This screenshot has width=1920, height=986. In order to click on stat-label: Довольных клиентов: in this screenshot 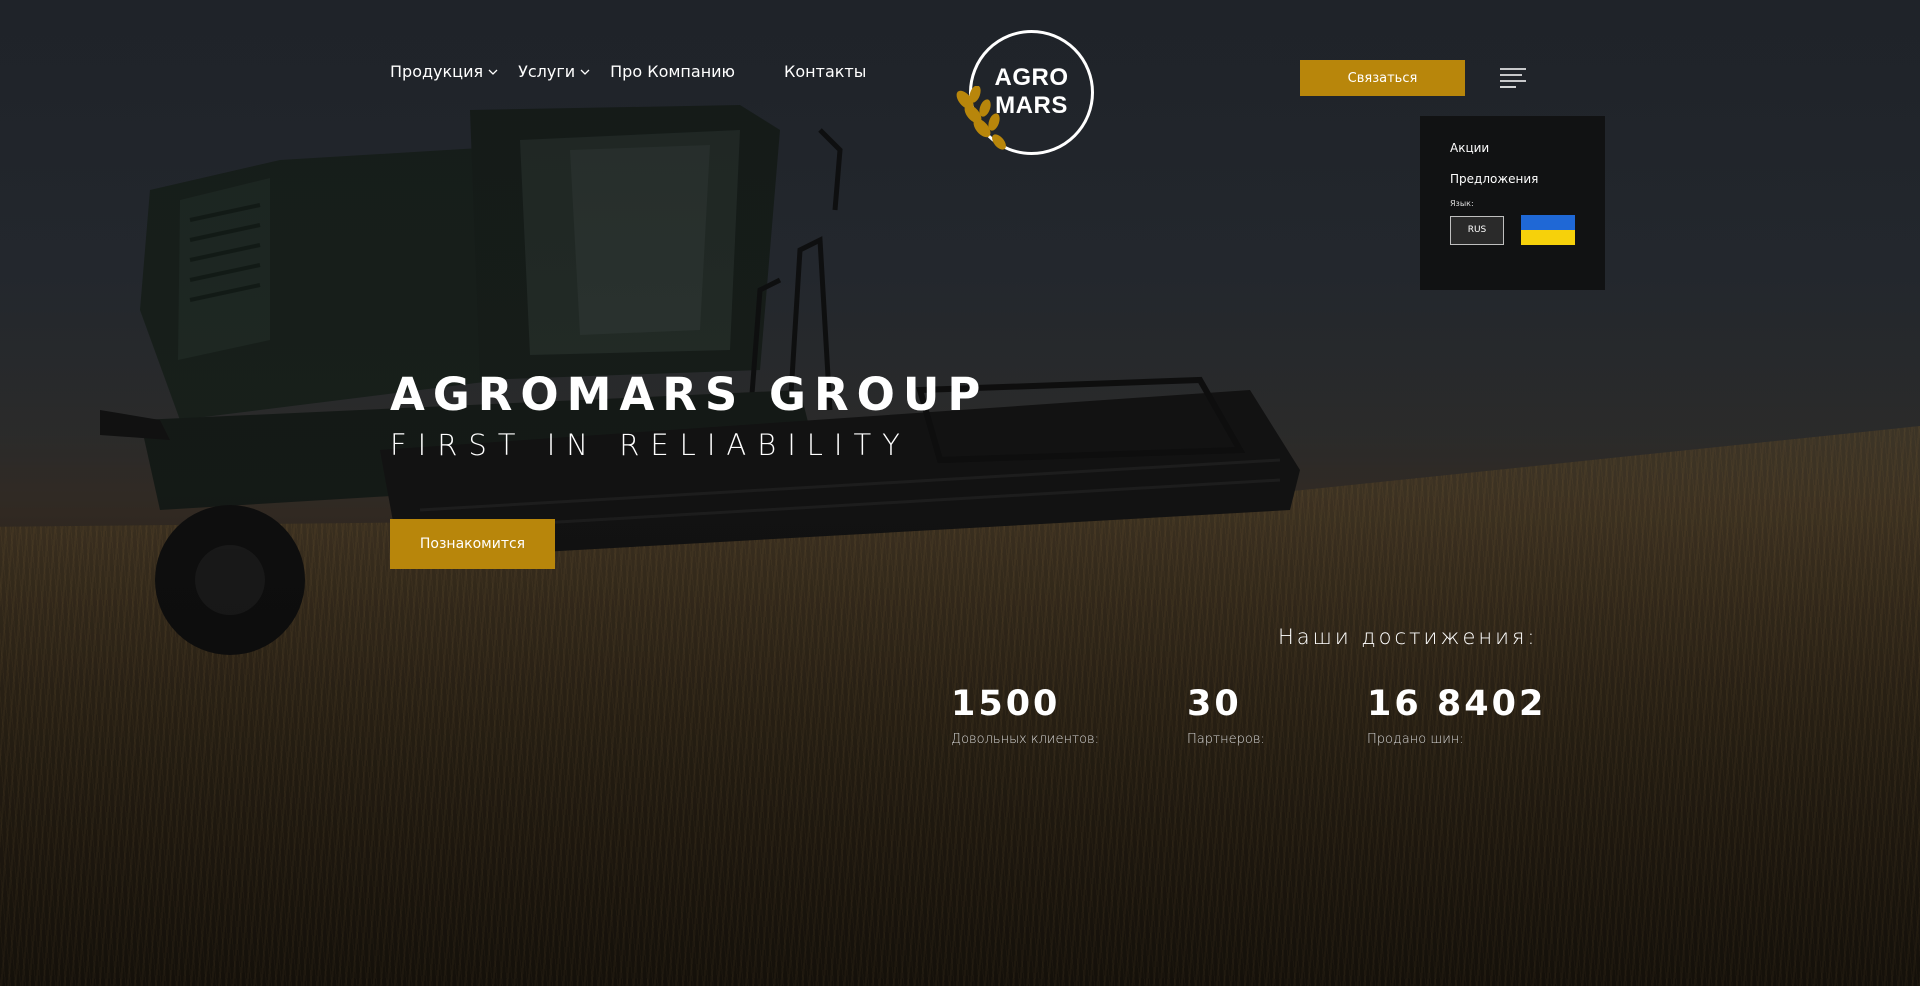, I will do `click(1025, 739)`.